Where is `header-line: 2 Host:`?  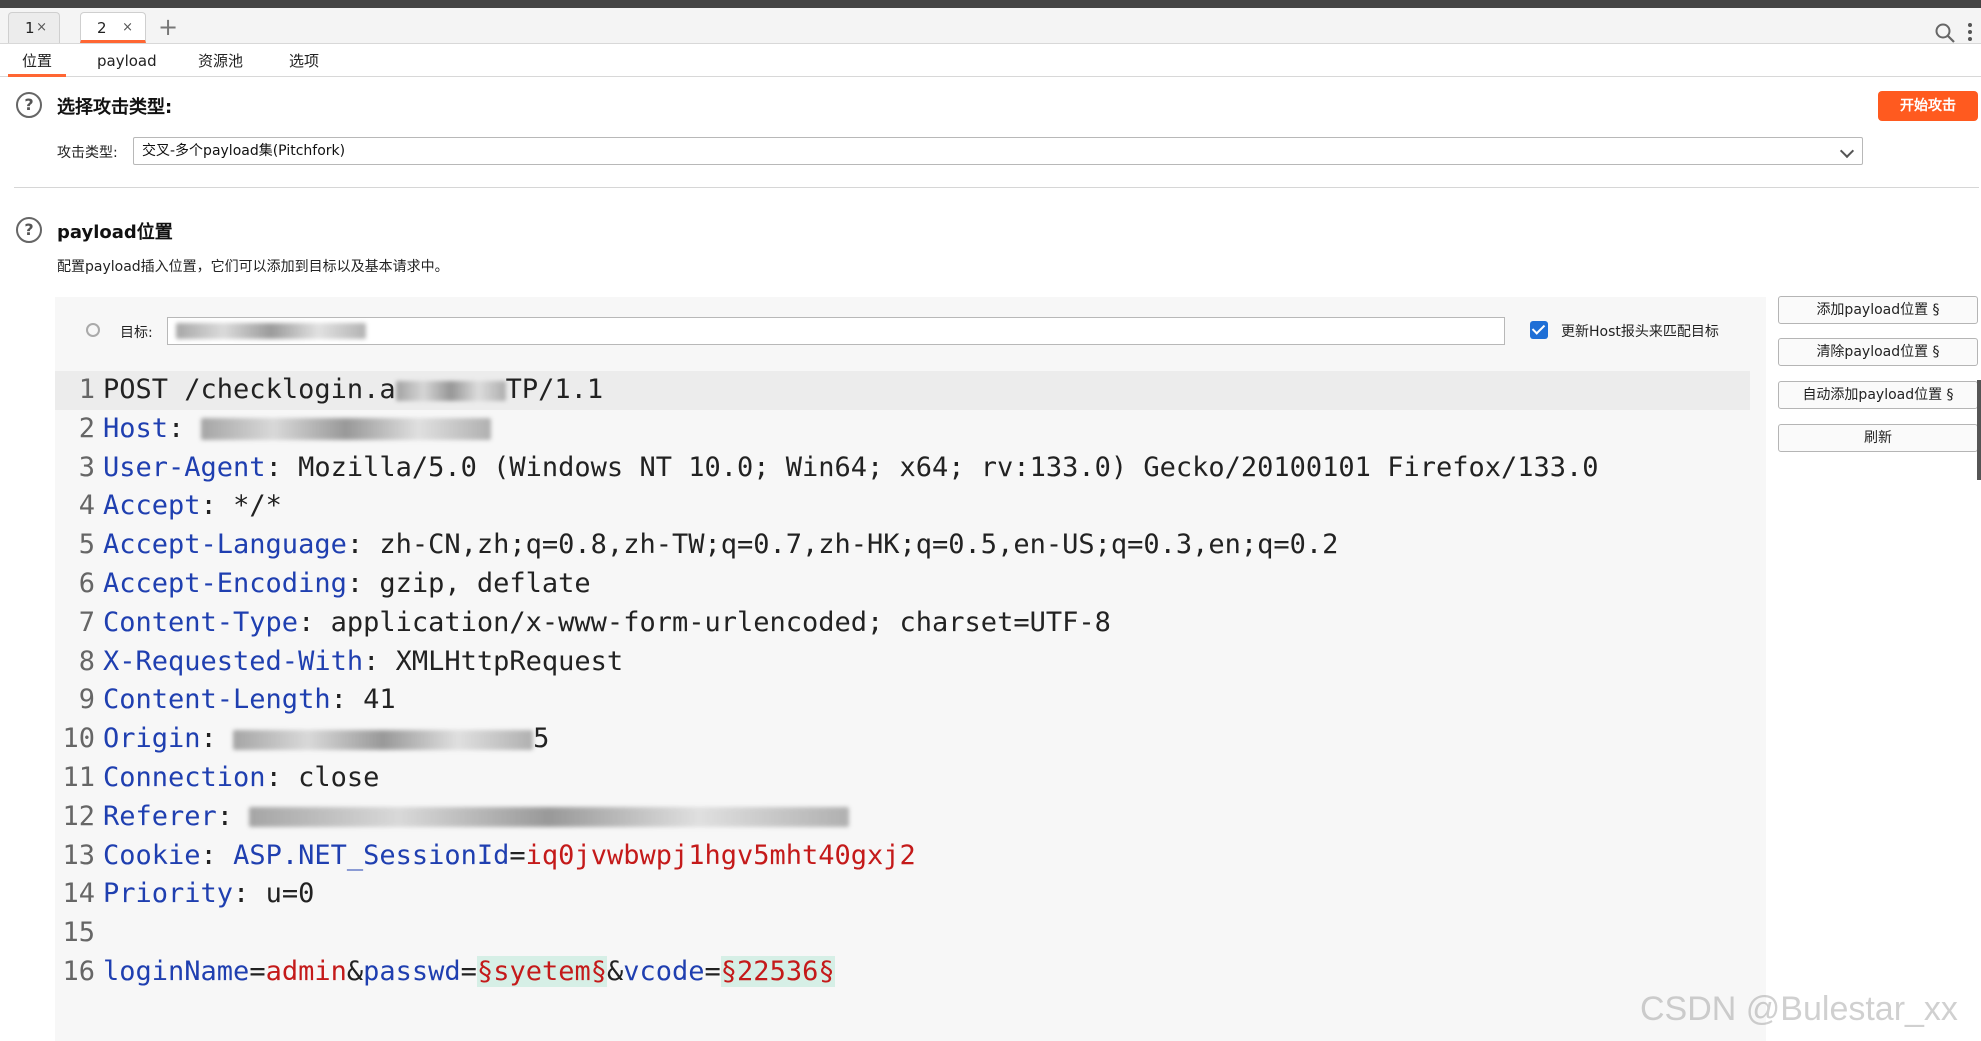
header-line: 2 Host: is located at coordinates (905, 429).